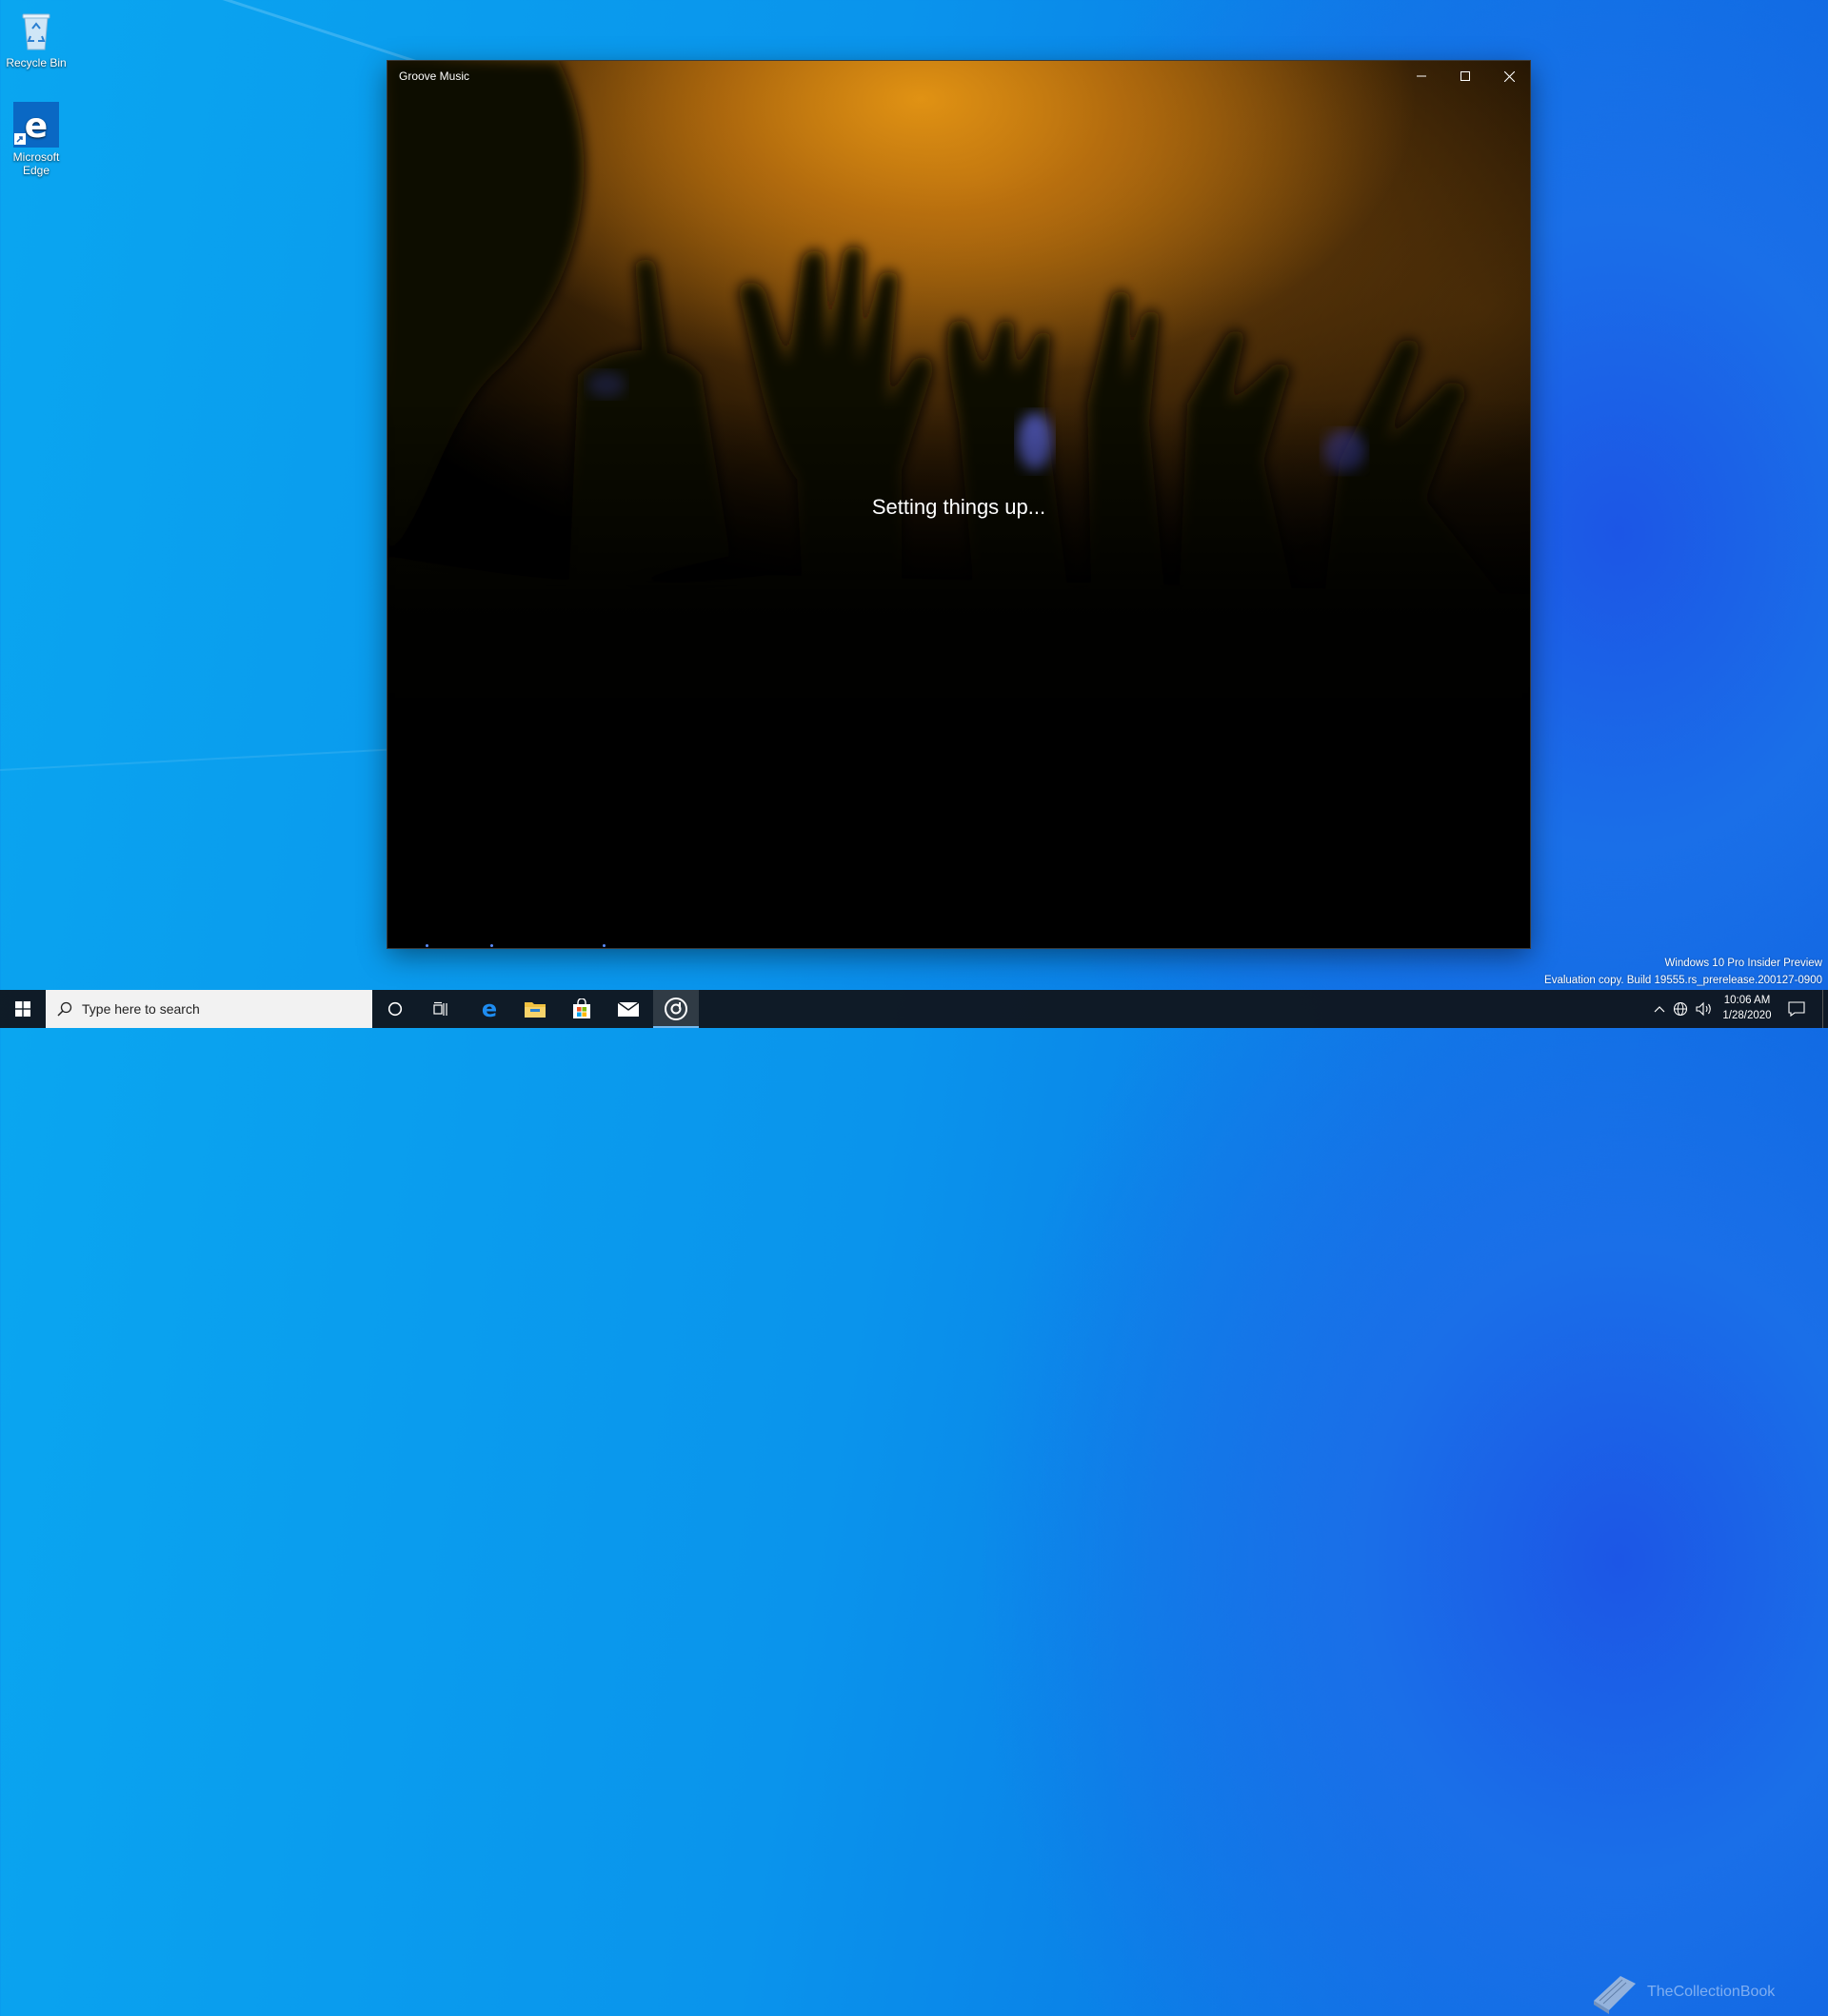  Describe the element at coordinates (200, 760) in the screenshot. I see `desktop-light-ray` at that location.